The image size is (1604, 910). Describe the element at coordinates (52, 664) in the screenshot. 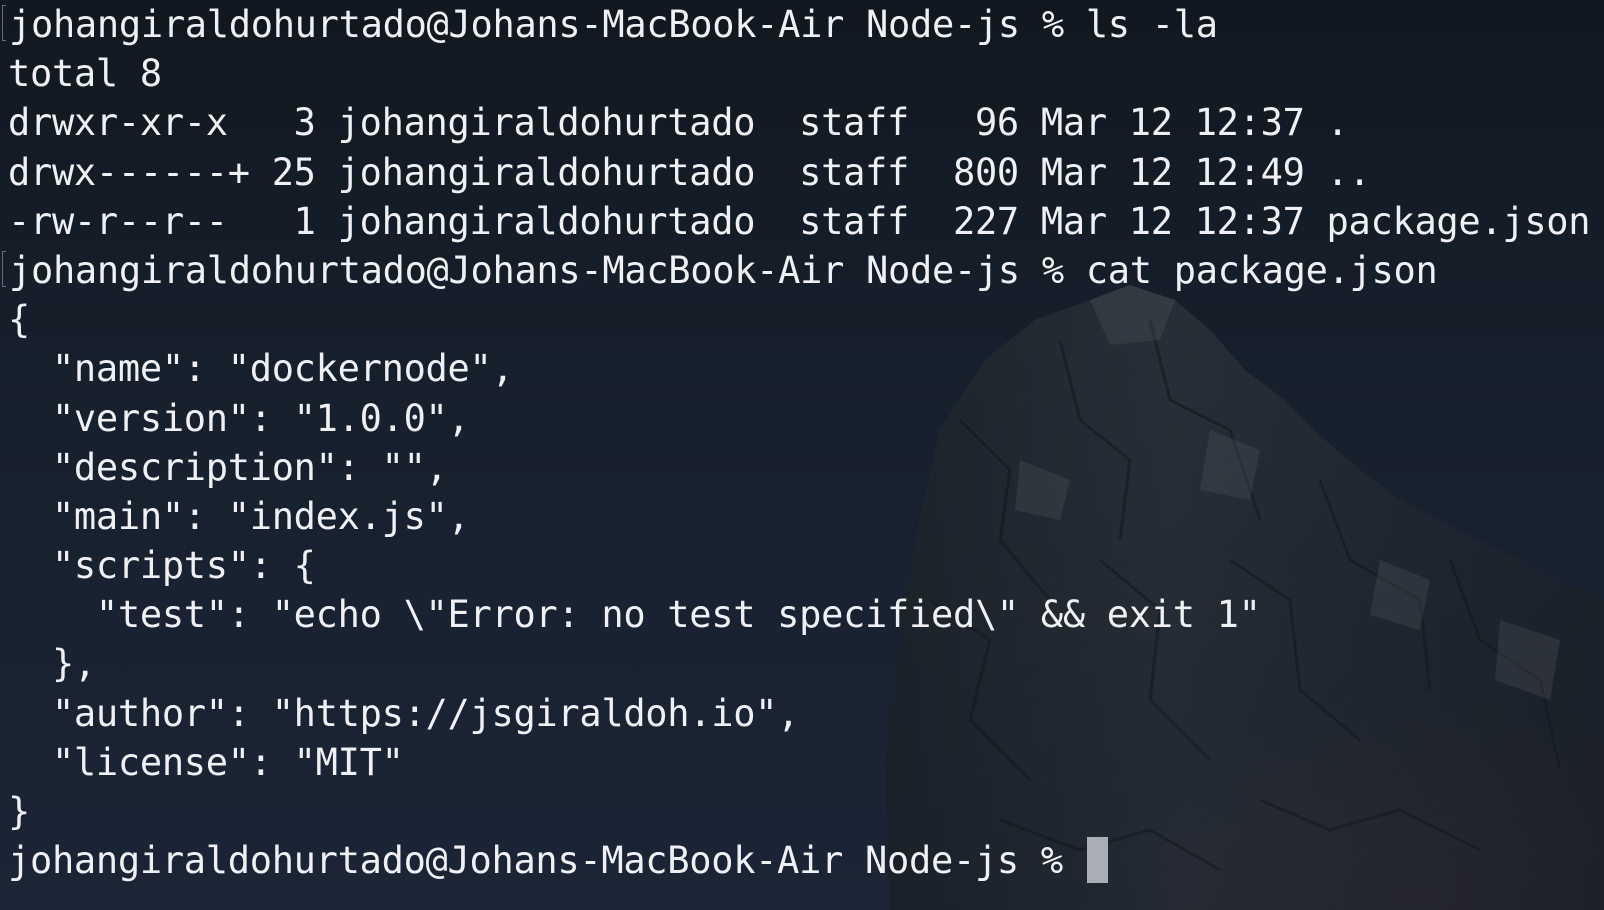

I see `output-line: },` at that location.